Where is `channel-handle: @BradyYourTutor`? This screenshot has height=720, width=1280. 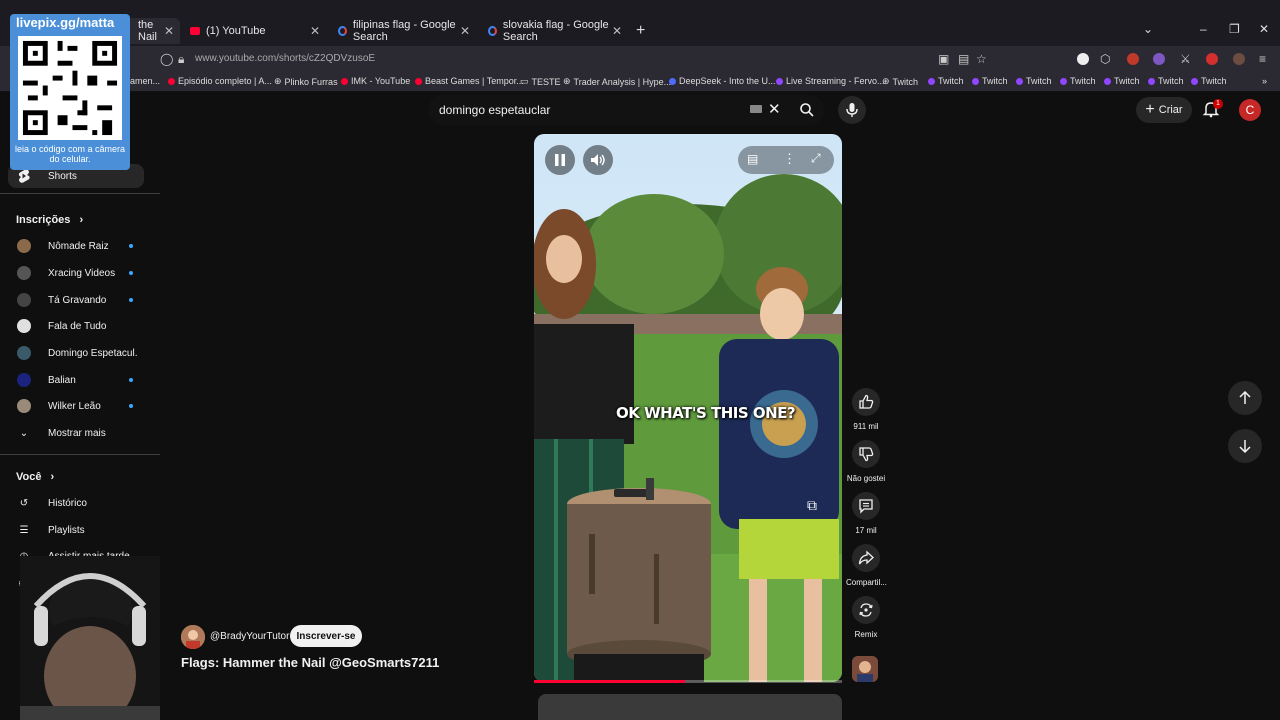 channel-handle: @BradyYourTutor is located at coordinates (249, 636).